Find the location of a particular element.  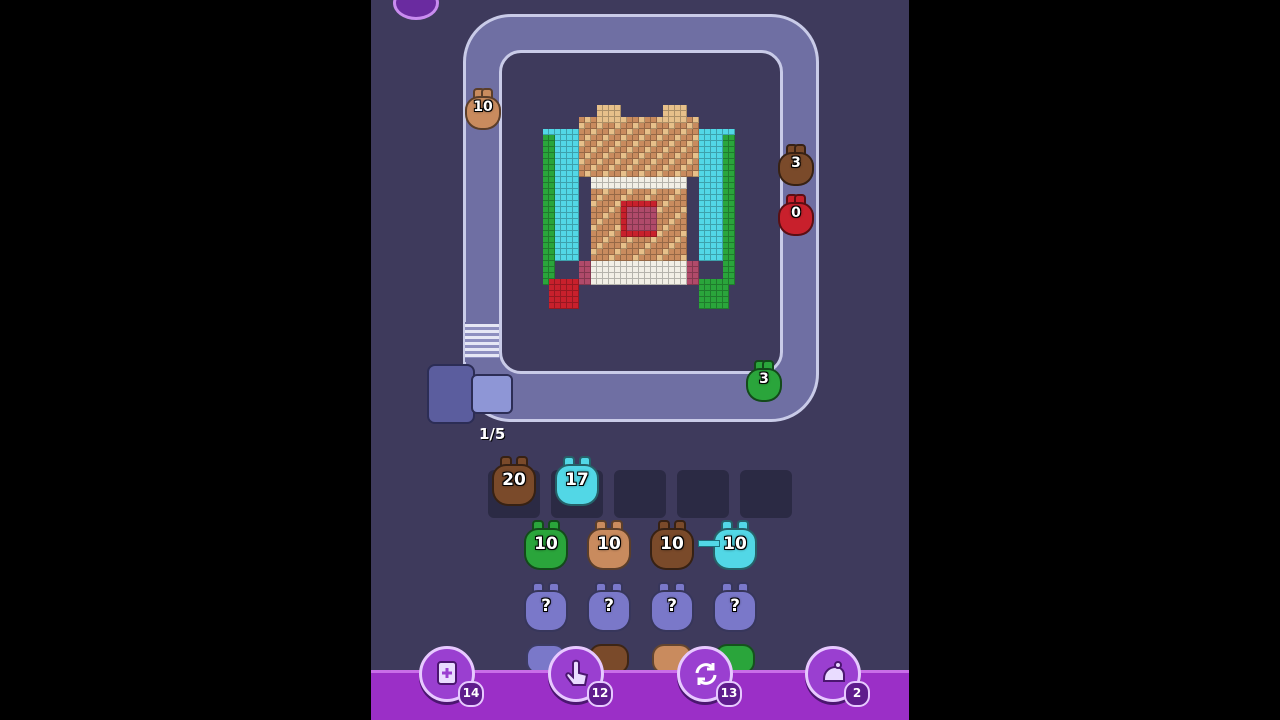

conveyor-entry-stripes is located at coordinates (482, 341).